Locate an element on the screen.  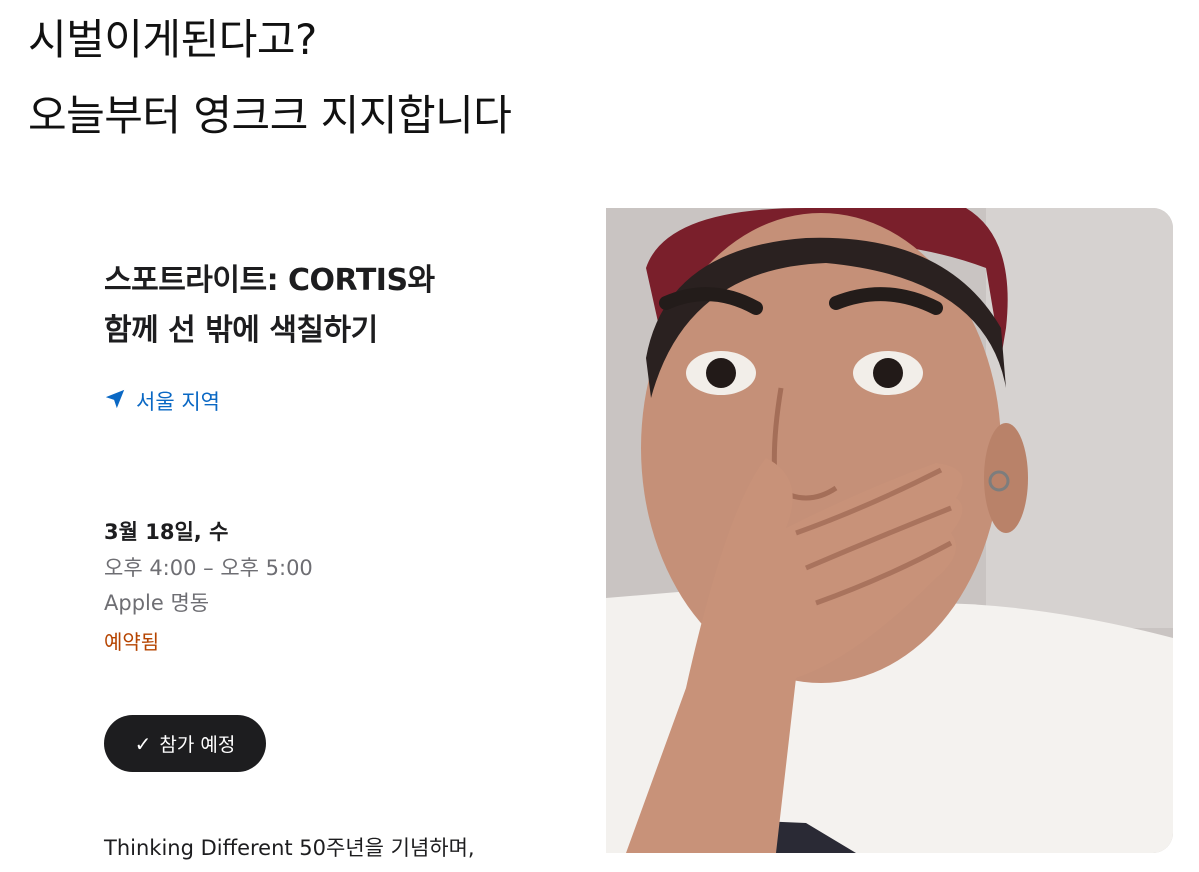
attend-button: ✓ 참가 예정 is located at coordinates (185, 743).